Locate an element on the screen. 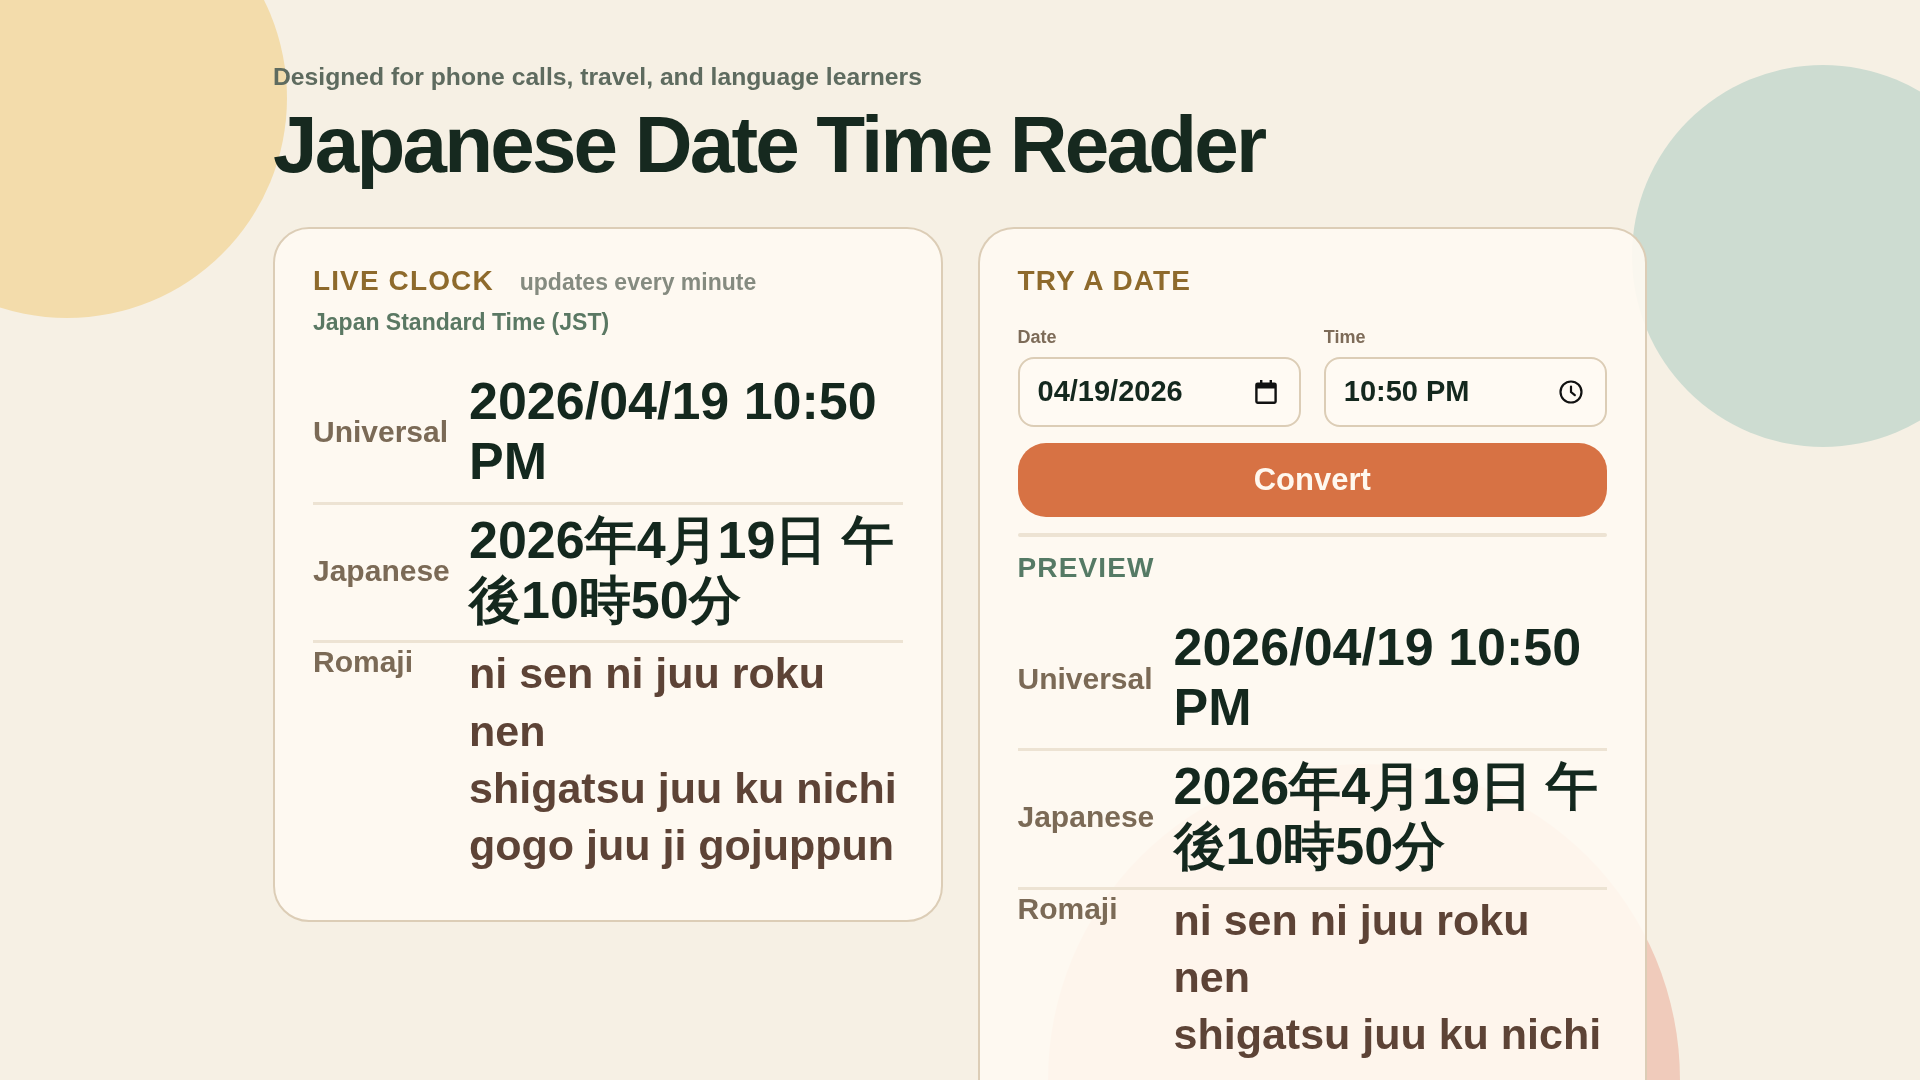 Image resolution: width=1920 pixels, height=1080 pixels. section-heading: LIVE CLOCK is located at coordinates (403, 280).